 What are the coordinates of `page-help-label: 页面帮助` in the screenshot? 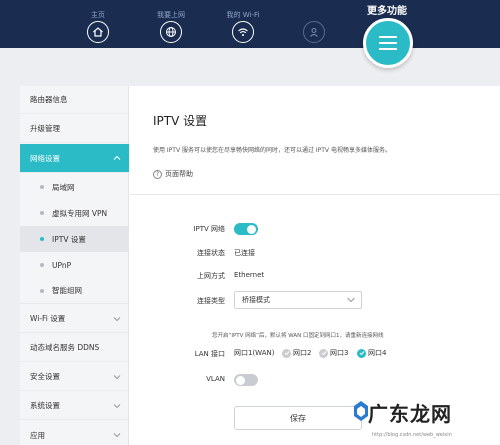 It's located at (179, 174).